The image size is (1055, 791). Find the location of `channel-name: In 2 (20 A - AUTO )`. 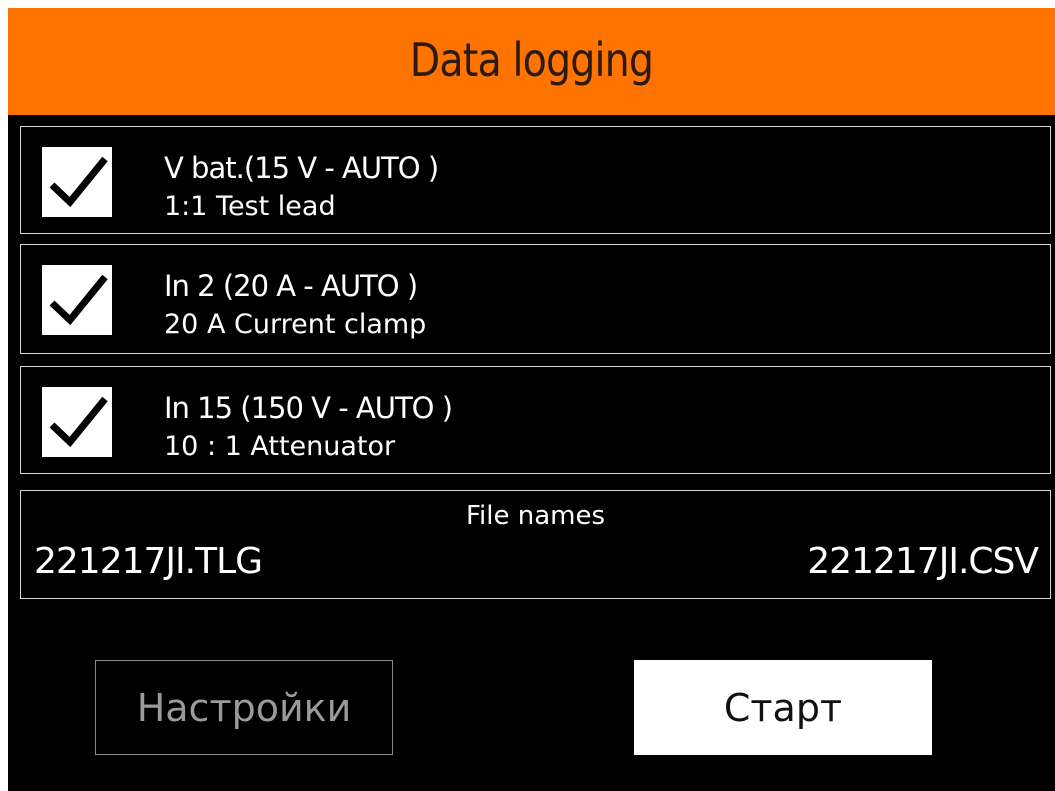

channel-name: In 2 (20 A - AUTO ) is located at coordinates (291, 286).